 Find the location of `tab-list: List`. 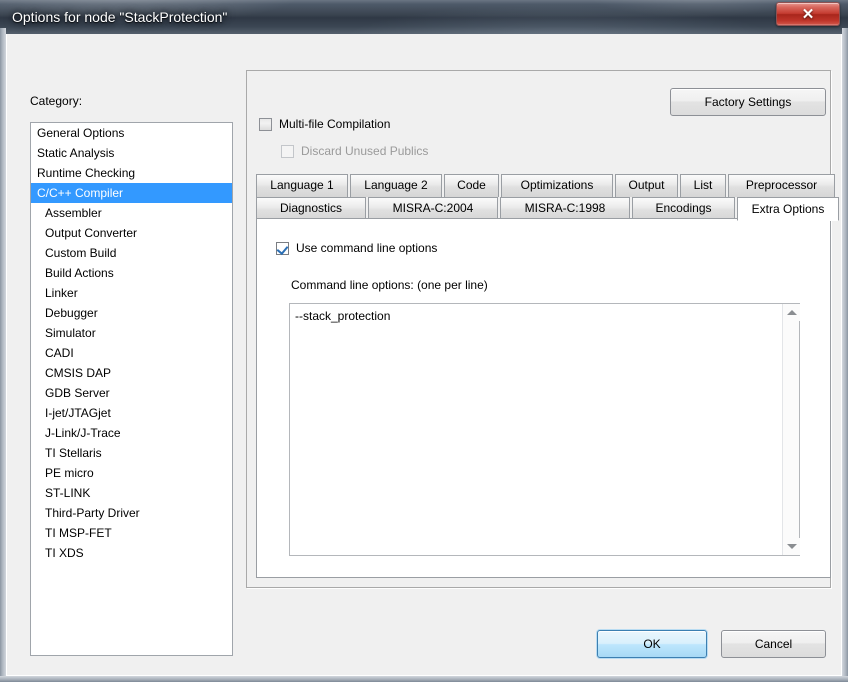

tab-list: List is located at coordinates (703, 185).